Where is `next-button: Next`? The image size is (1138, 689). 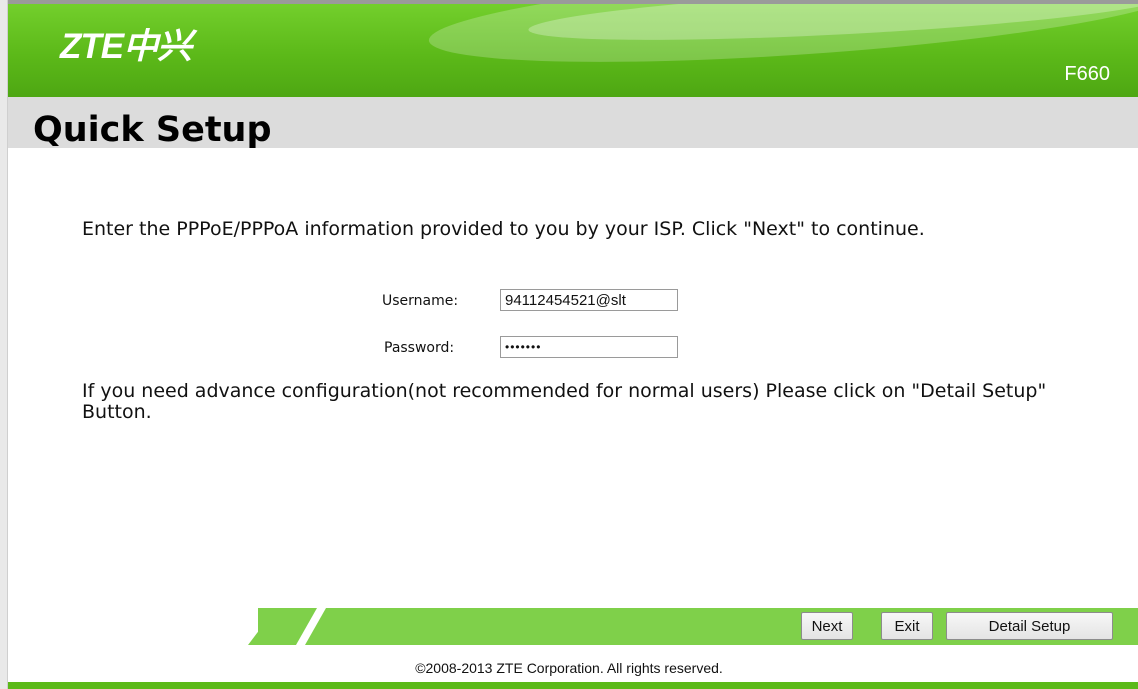 next-button: Next is located at coordinates (827, 626).